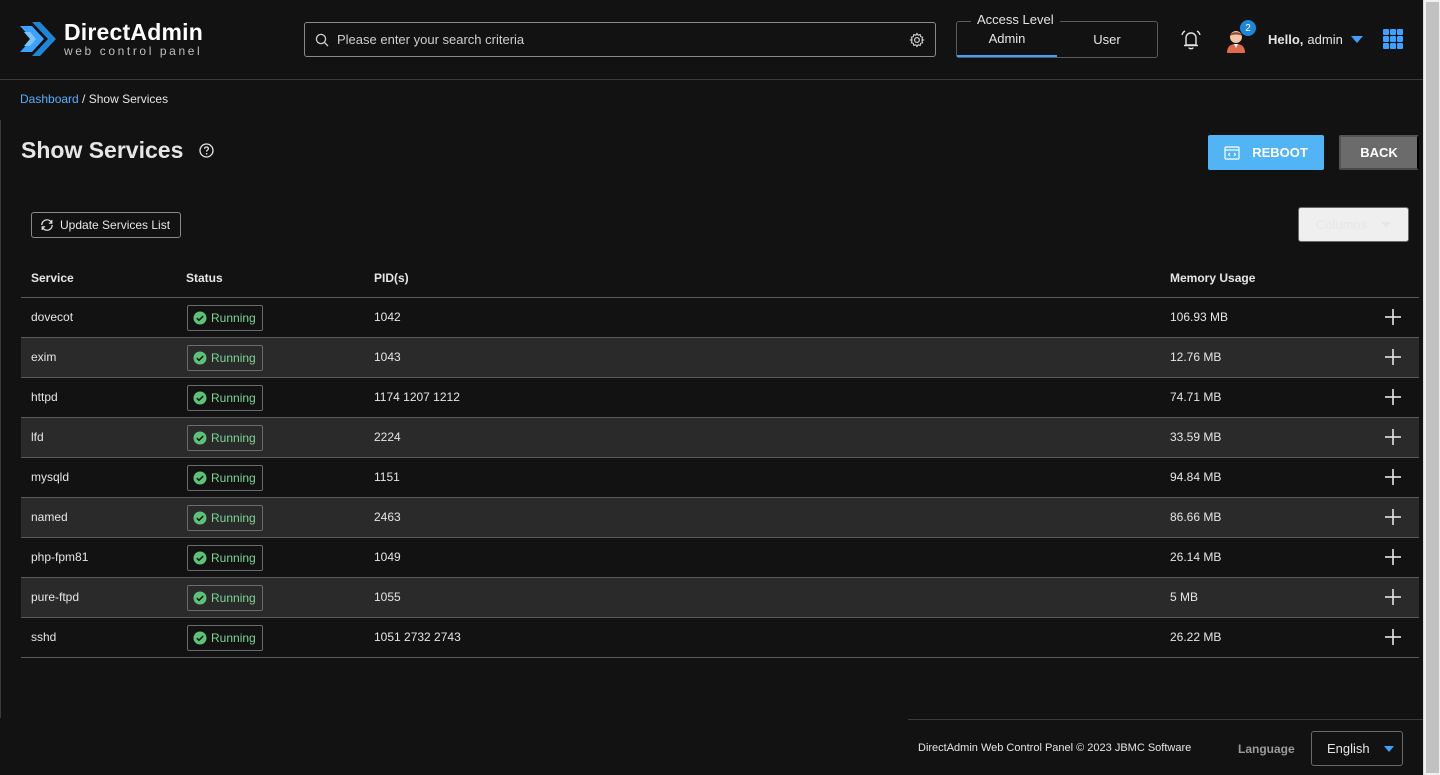  I want to click on service-name: mysqld, so click(50, 477).